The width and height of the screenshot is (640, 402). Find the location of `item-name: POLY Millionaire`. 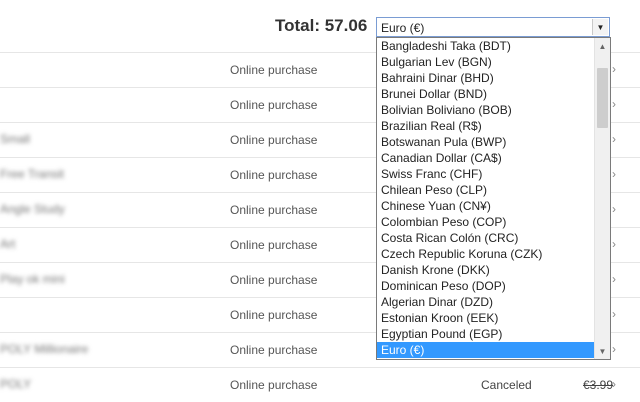

item-name: POLY Millionaire is located at coordinates (44, 349).